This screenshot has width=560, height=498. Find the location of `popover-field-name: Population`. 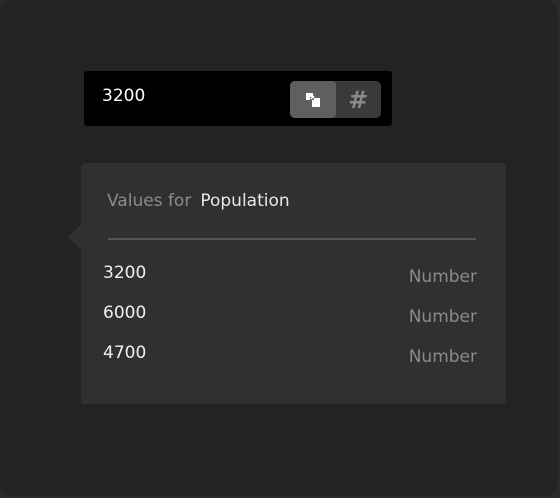

popover-field-name: Population is located at coordinates (245, 201).